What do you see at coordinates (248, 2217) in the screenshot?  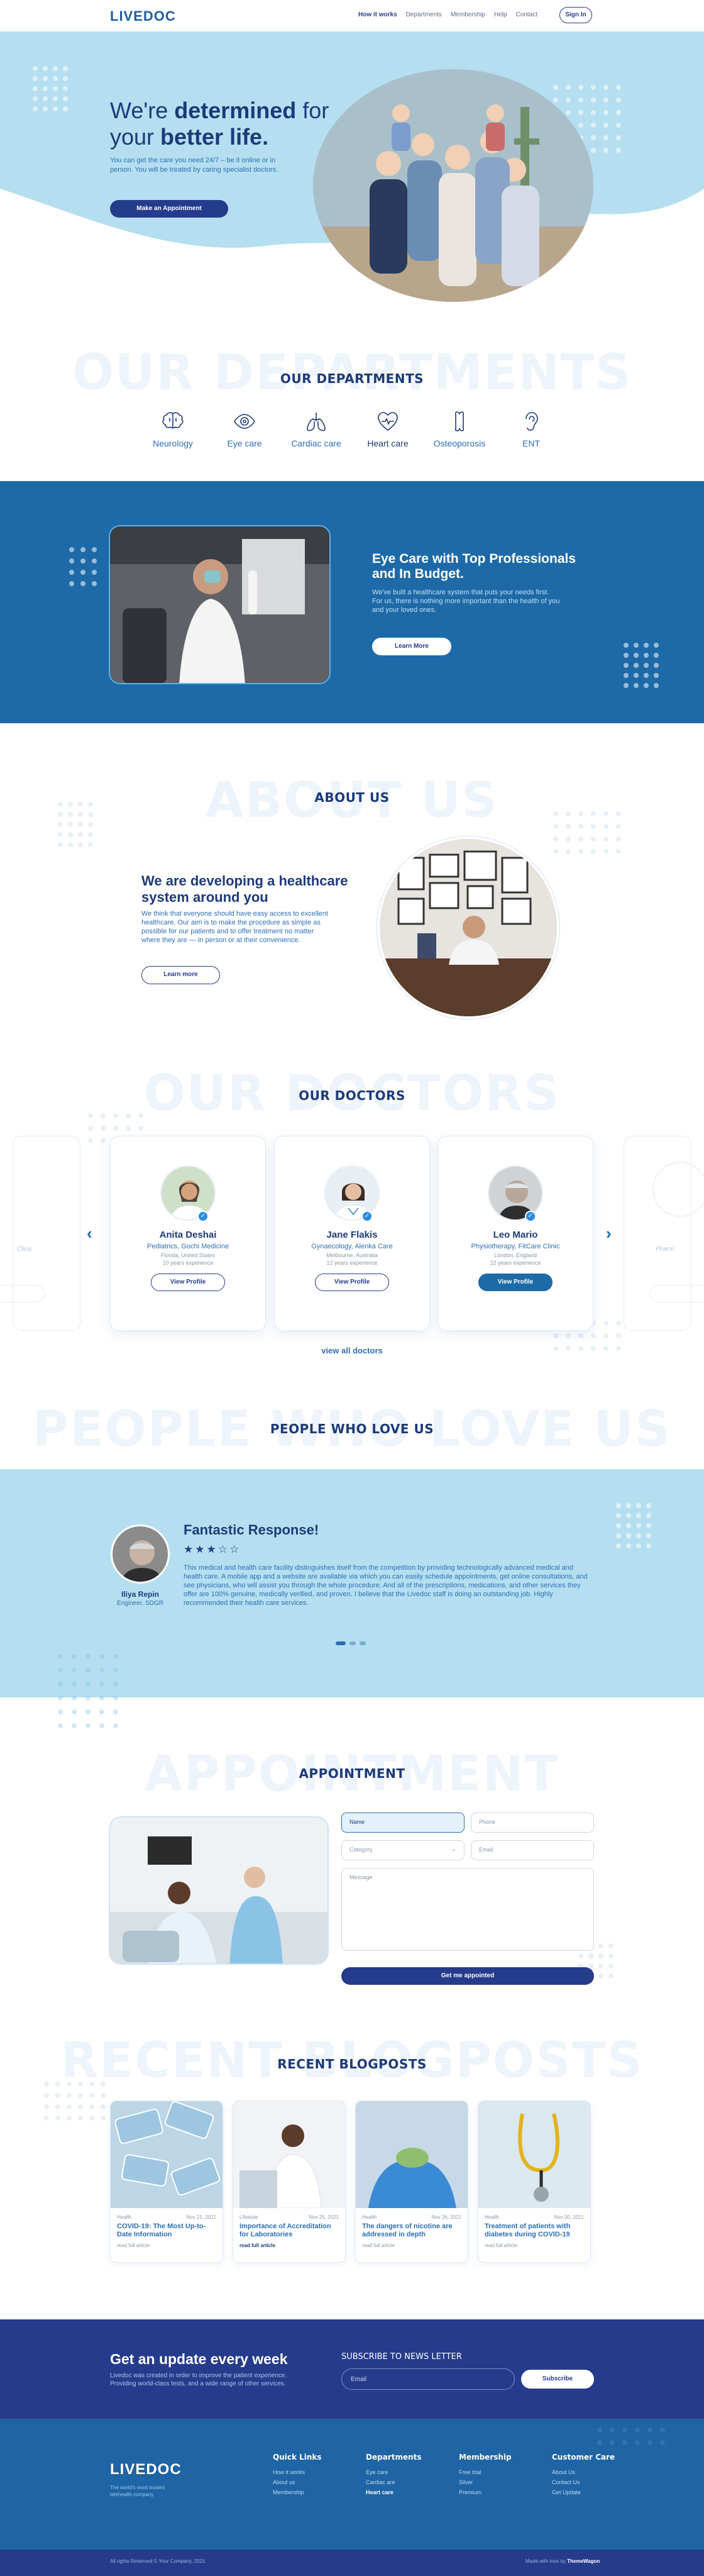 I see `blog-category: Lifestyle` at bounding box center [248, 2217].